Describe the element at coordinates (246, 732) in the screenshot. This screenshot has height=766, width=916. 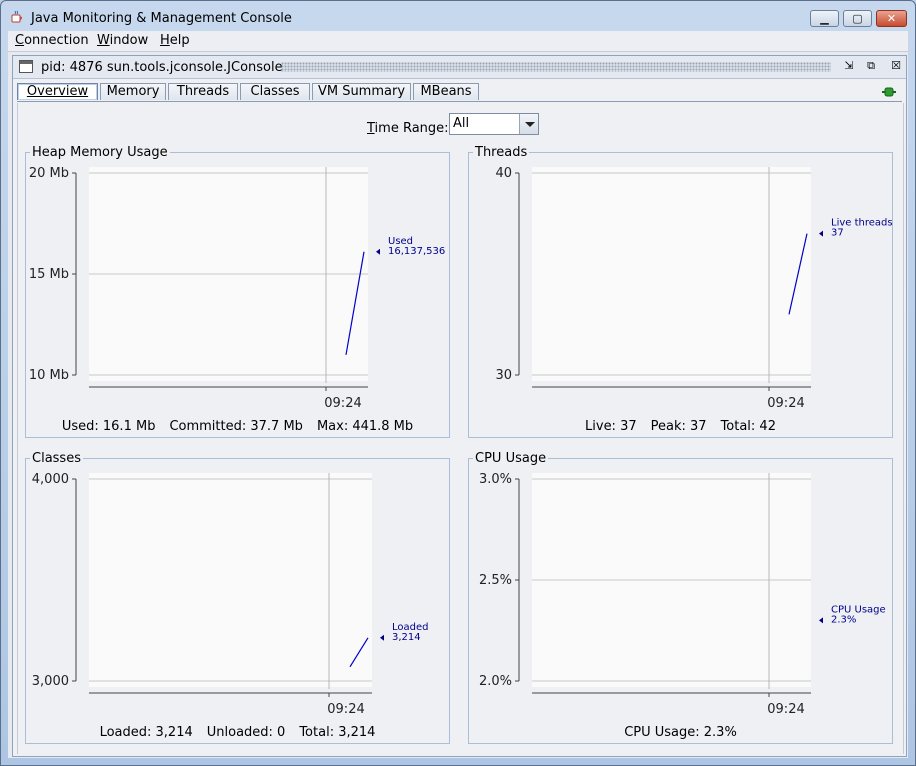
I see `summary-value: Unloaded: 0` at that location.